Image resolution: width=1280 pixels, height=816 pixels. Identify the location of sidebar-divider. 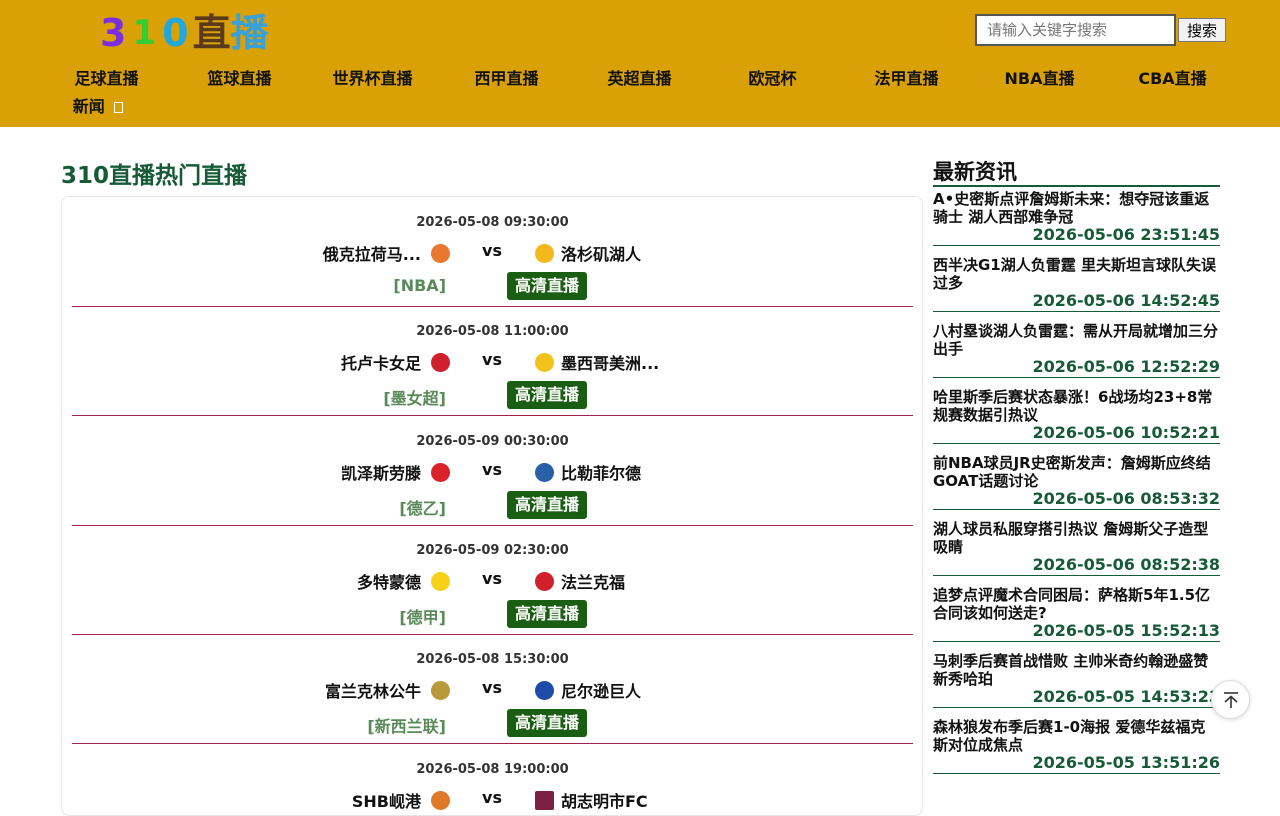
(1076, 186).